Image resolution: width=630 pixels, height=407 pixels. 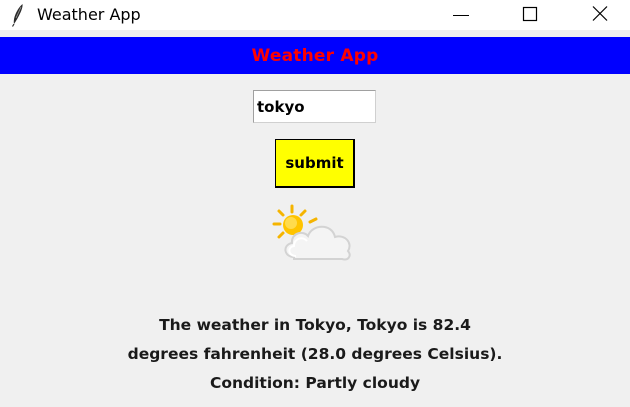 What do you see at coordinates (314, 106) in the screenshot?
I see `city-input` at bounding box center [314, 106].